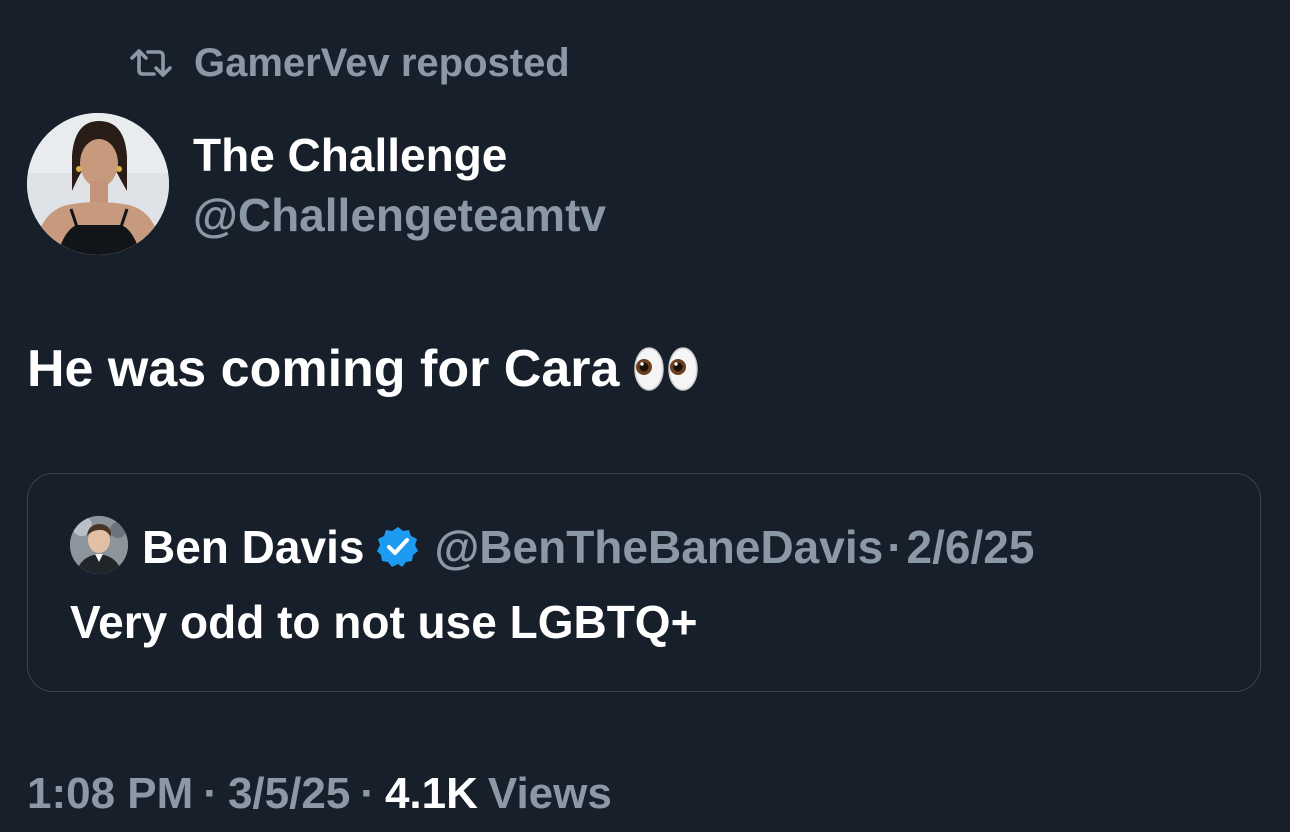 The width and height of the screenshot is (1290, 832). I want to click on quote-author-handle: @BenTheBaneDavis, so click(658, 547).